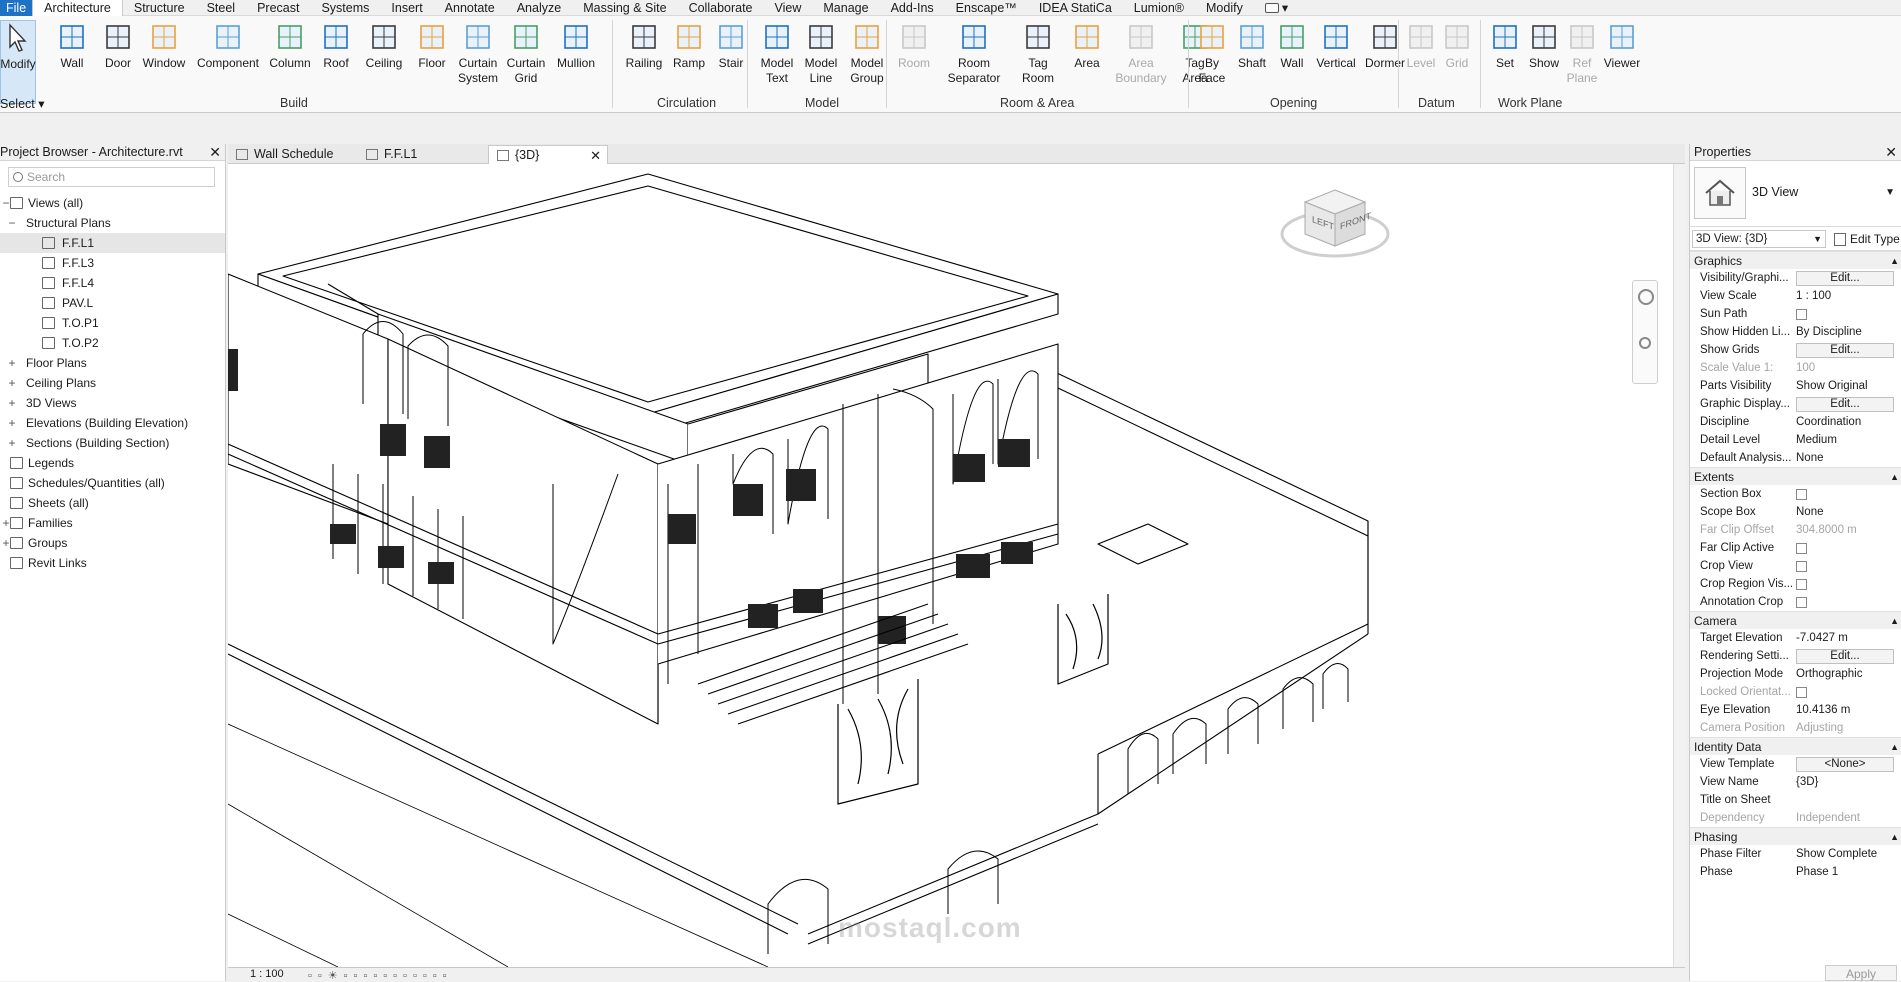 The image size is (1901, 982). Describe the element at coordinates (1385, 45) in the screenshot. I see `opening-dormer-button: Dormer` at that location.